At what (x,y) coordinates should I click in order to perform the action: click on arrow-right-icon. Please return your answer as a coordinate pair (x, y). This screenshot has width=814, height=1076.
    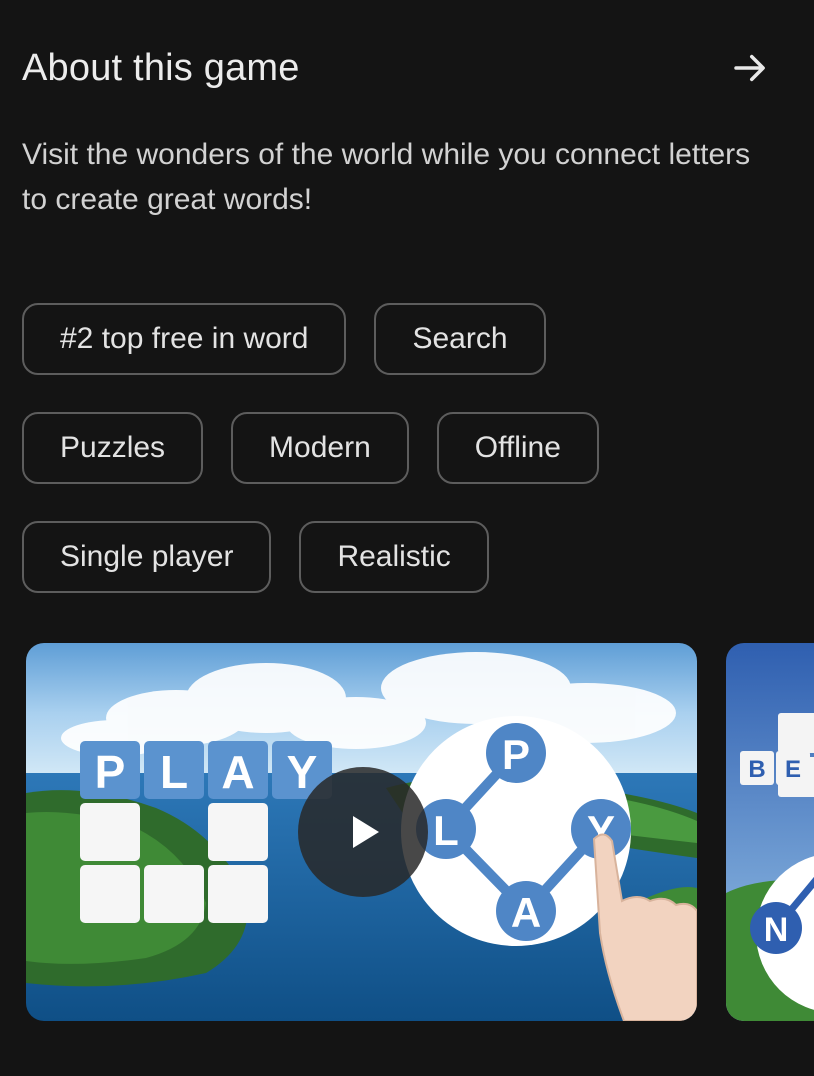
    Looking at the image, I should click on (750, 68).